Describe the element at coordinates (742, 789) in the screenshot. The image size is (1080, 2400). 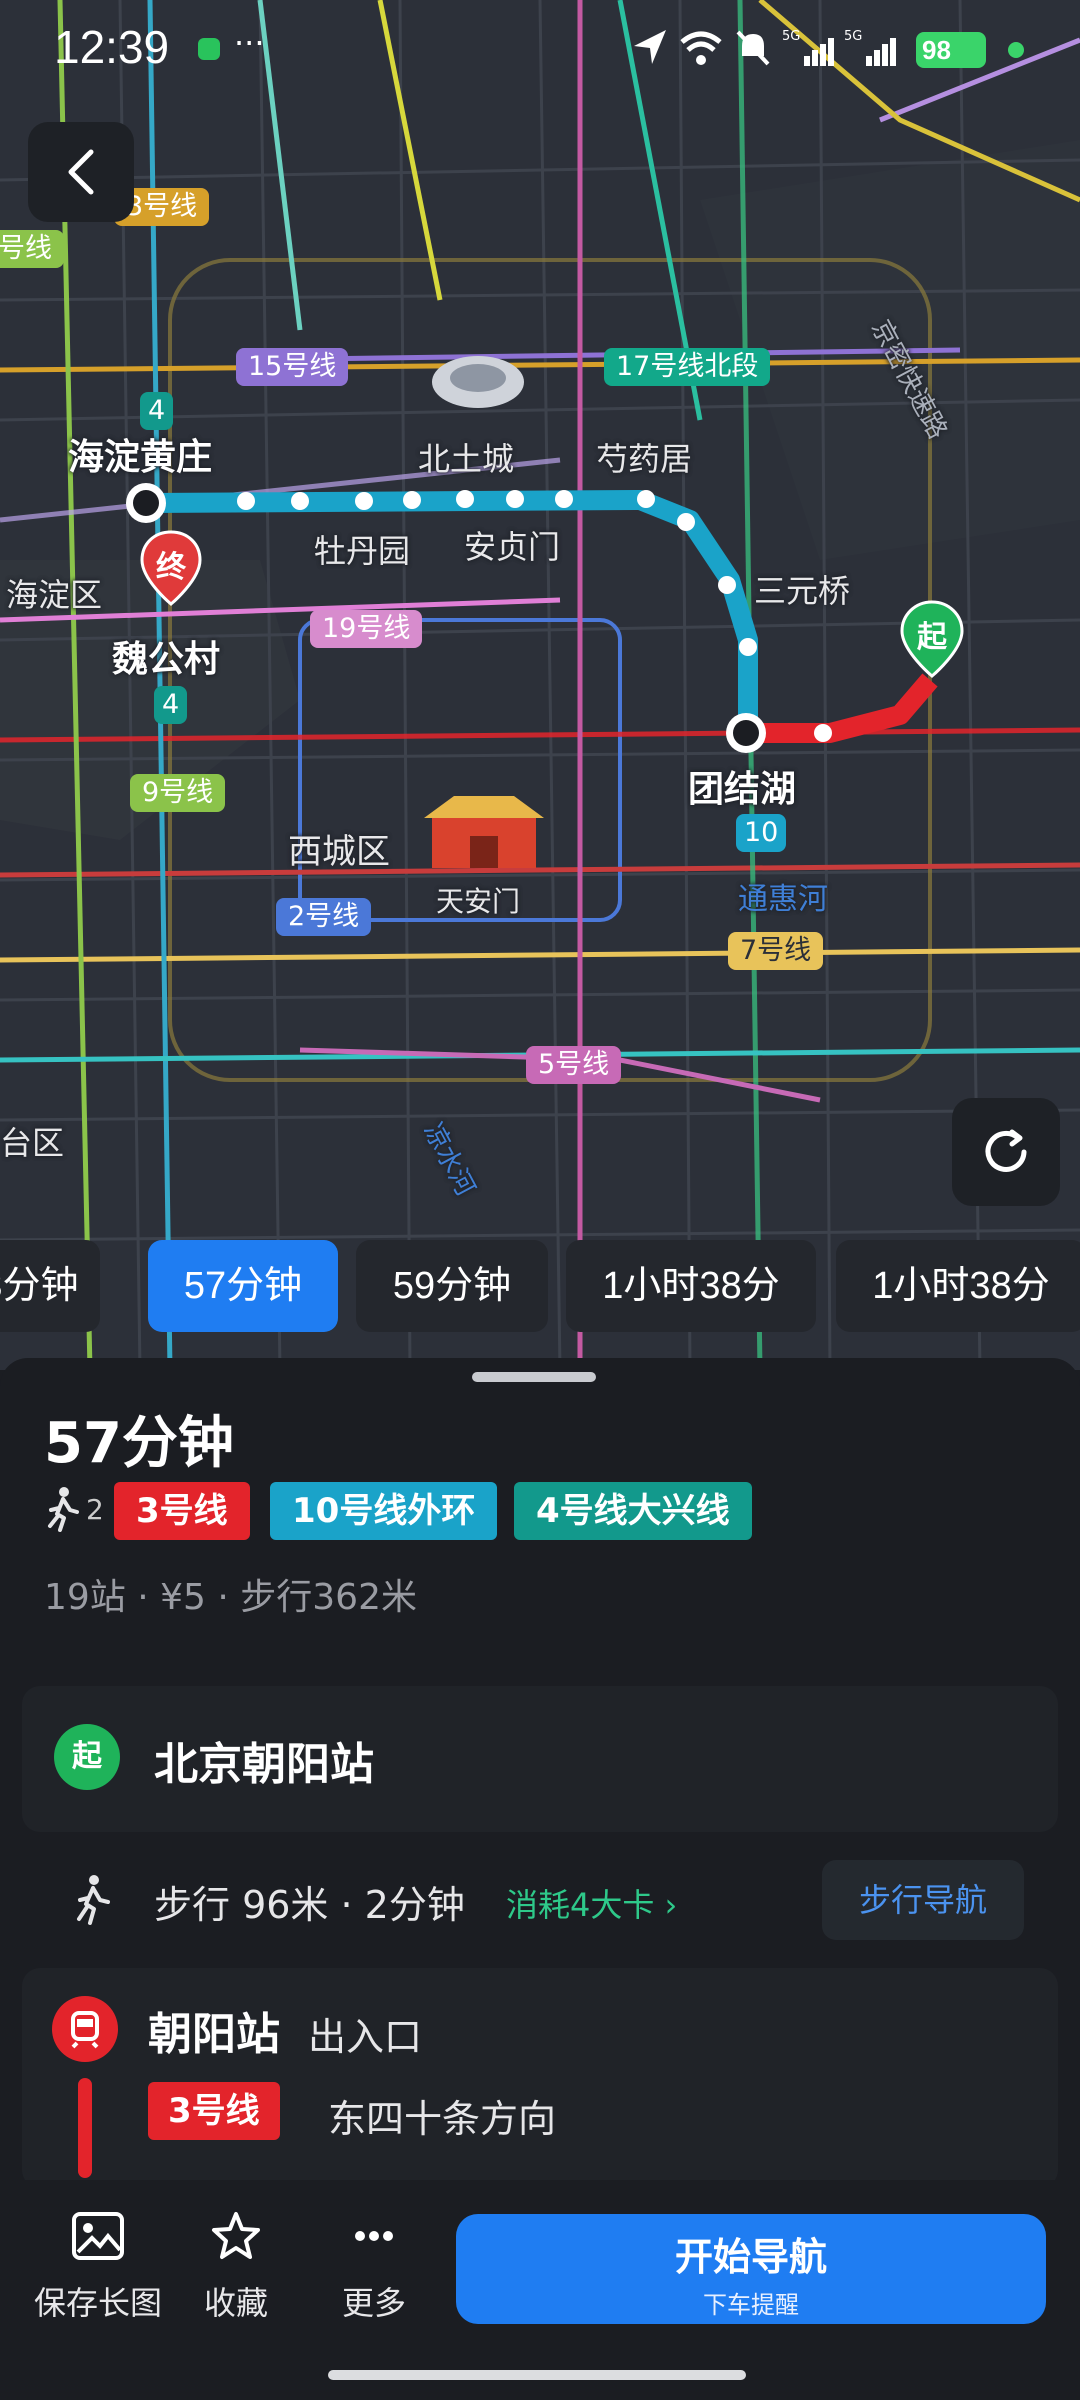
I see `map-label-tuanjiehu: 团结湖` at that location.